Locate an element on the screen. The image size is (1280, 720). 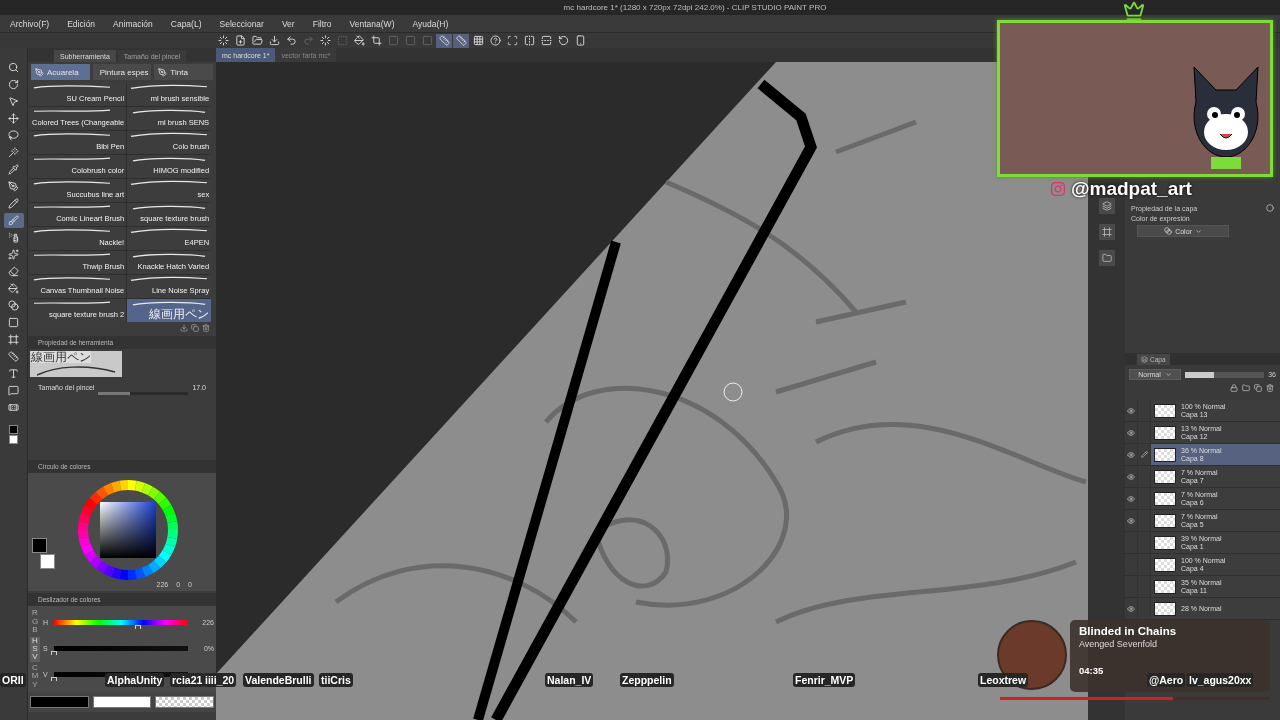
grid-icon is located at coordinates (478, 40).